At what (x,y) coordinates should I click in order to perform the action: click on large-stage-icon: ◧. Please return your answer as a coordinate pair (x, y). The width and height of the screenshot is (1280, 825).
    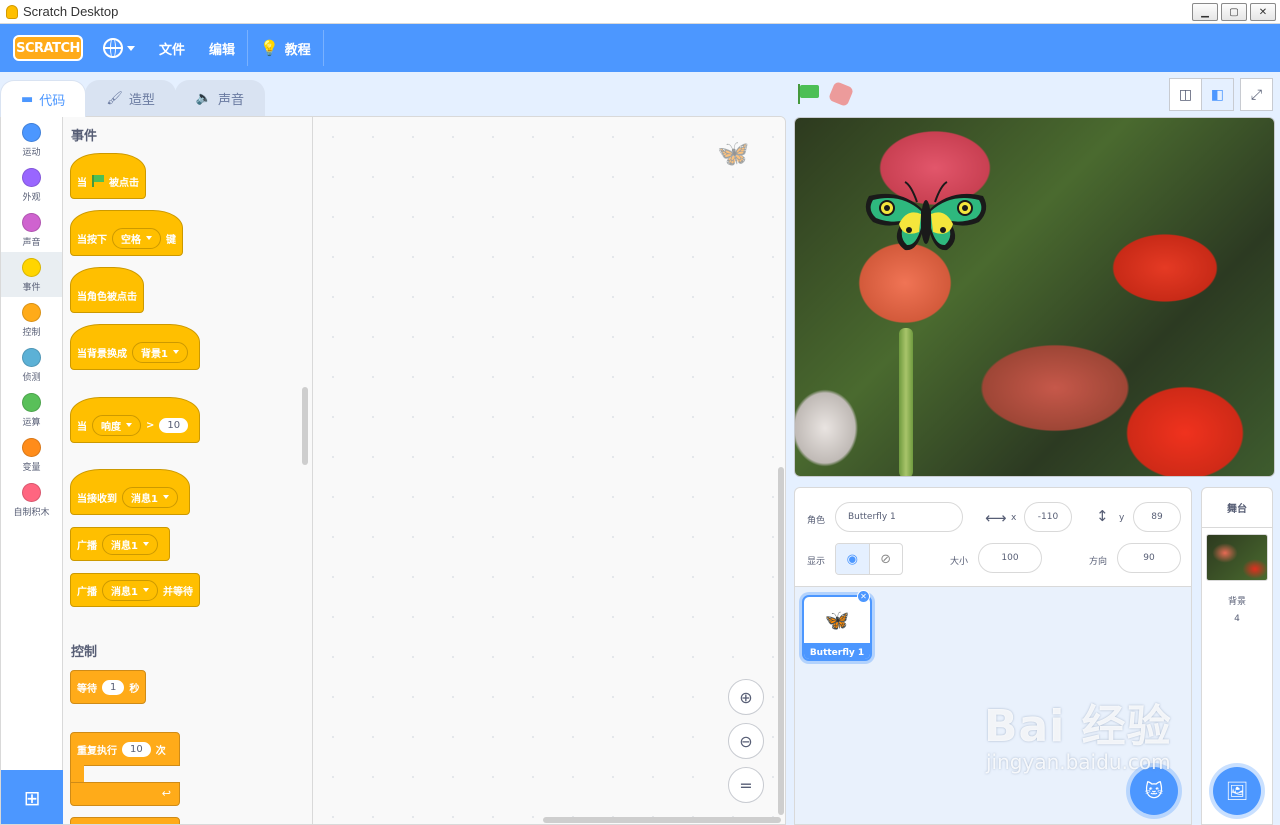
    Looking at the image, I should click on (1217, 94).